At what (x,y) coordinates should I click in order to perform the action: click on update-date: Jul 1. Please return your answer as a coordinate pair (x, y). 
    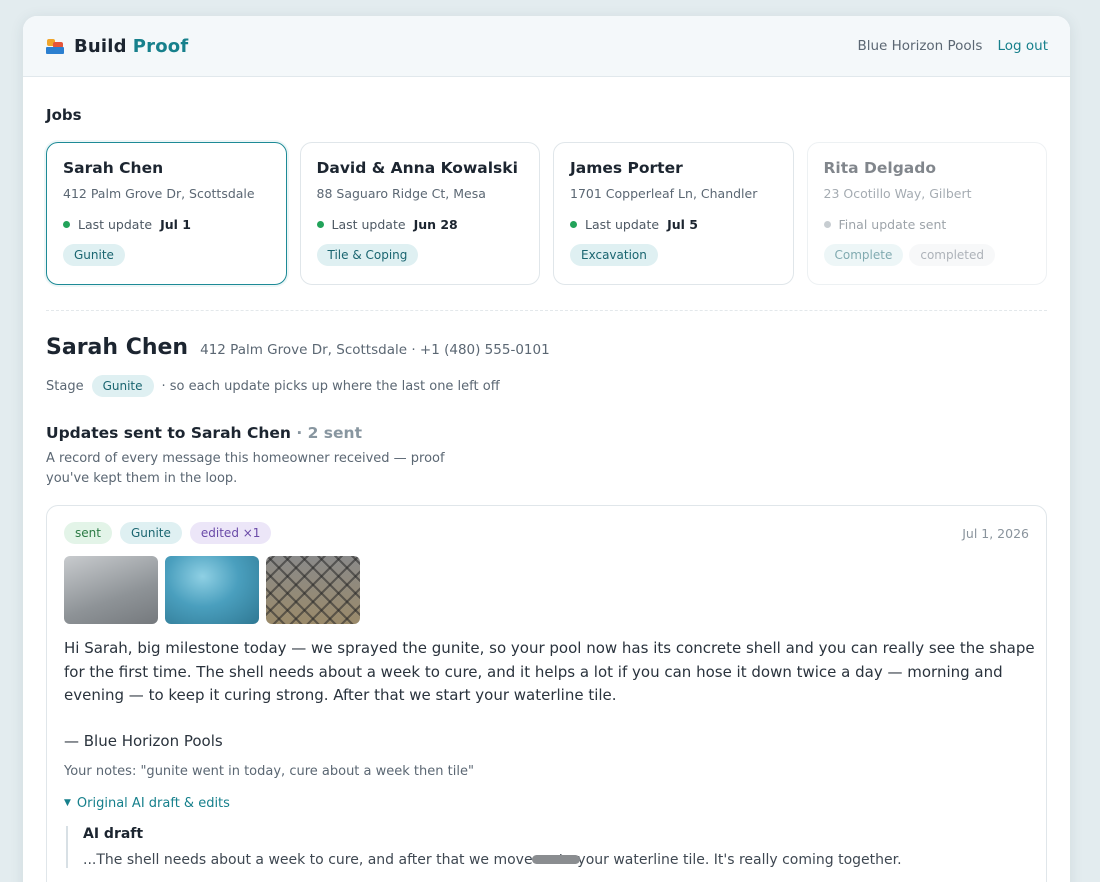
    Looking at the image, I should click on (175, 224).